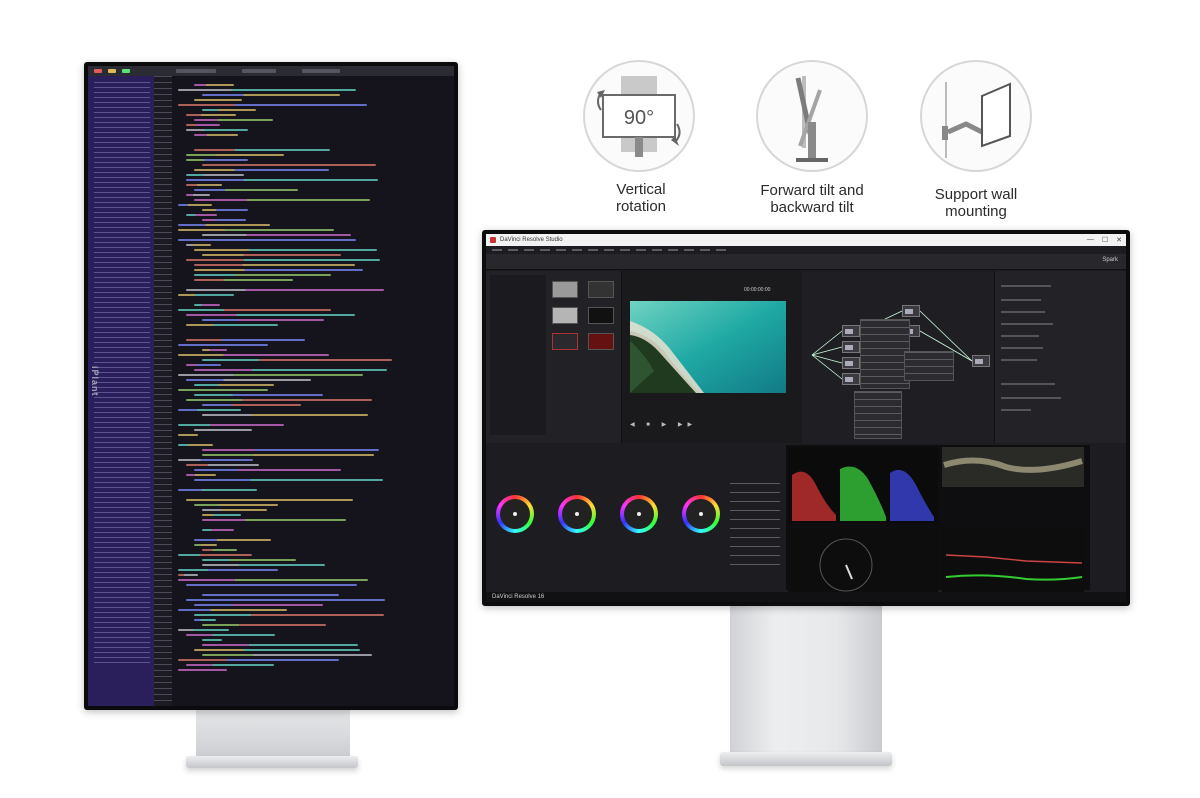 The height and width of the screenshot is (798, 1200). I want to click on vertical-rotation-label: Vertical rotation, so click(641, 198).